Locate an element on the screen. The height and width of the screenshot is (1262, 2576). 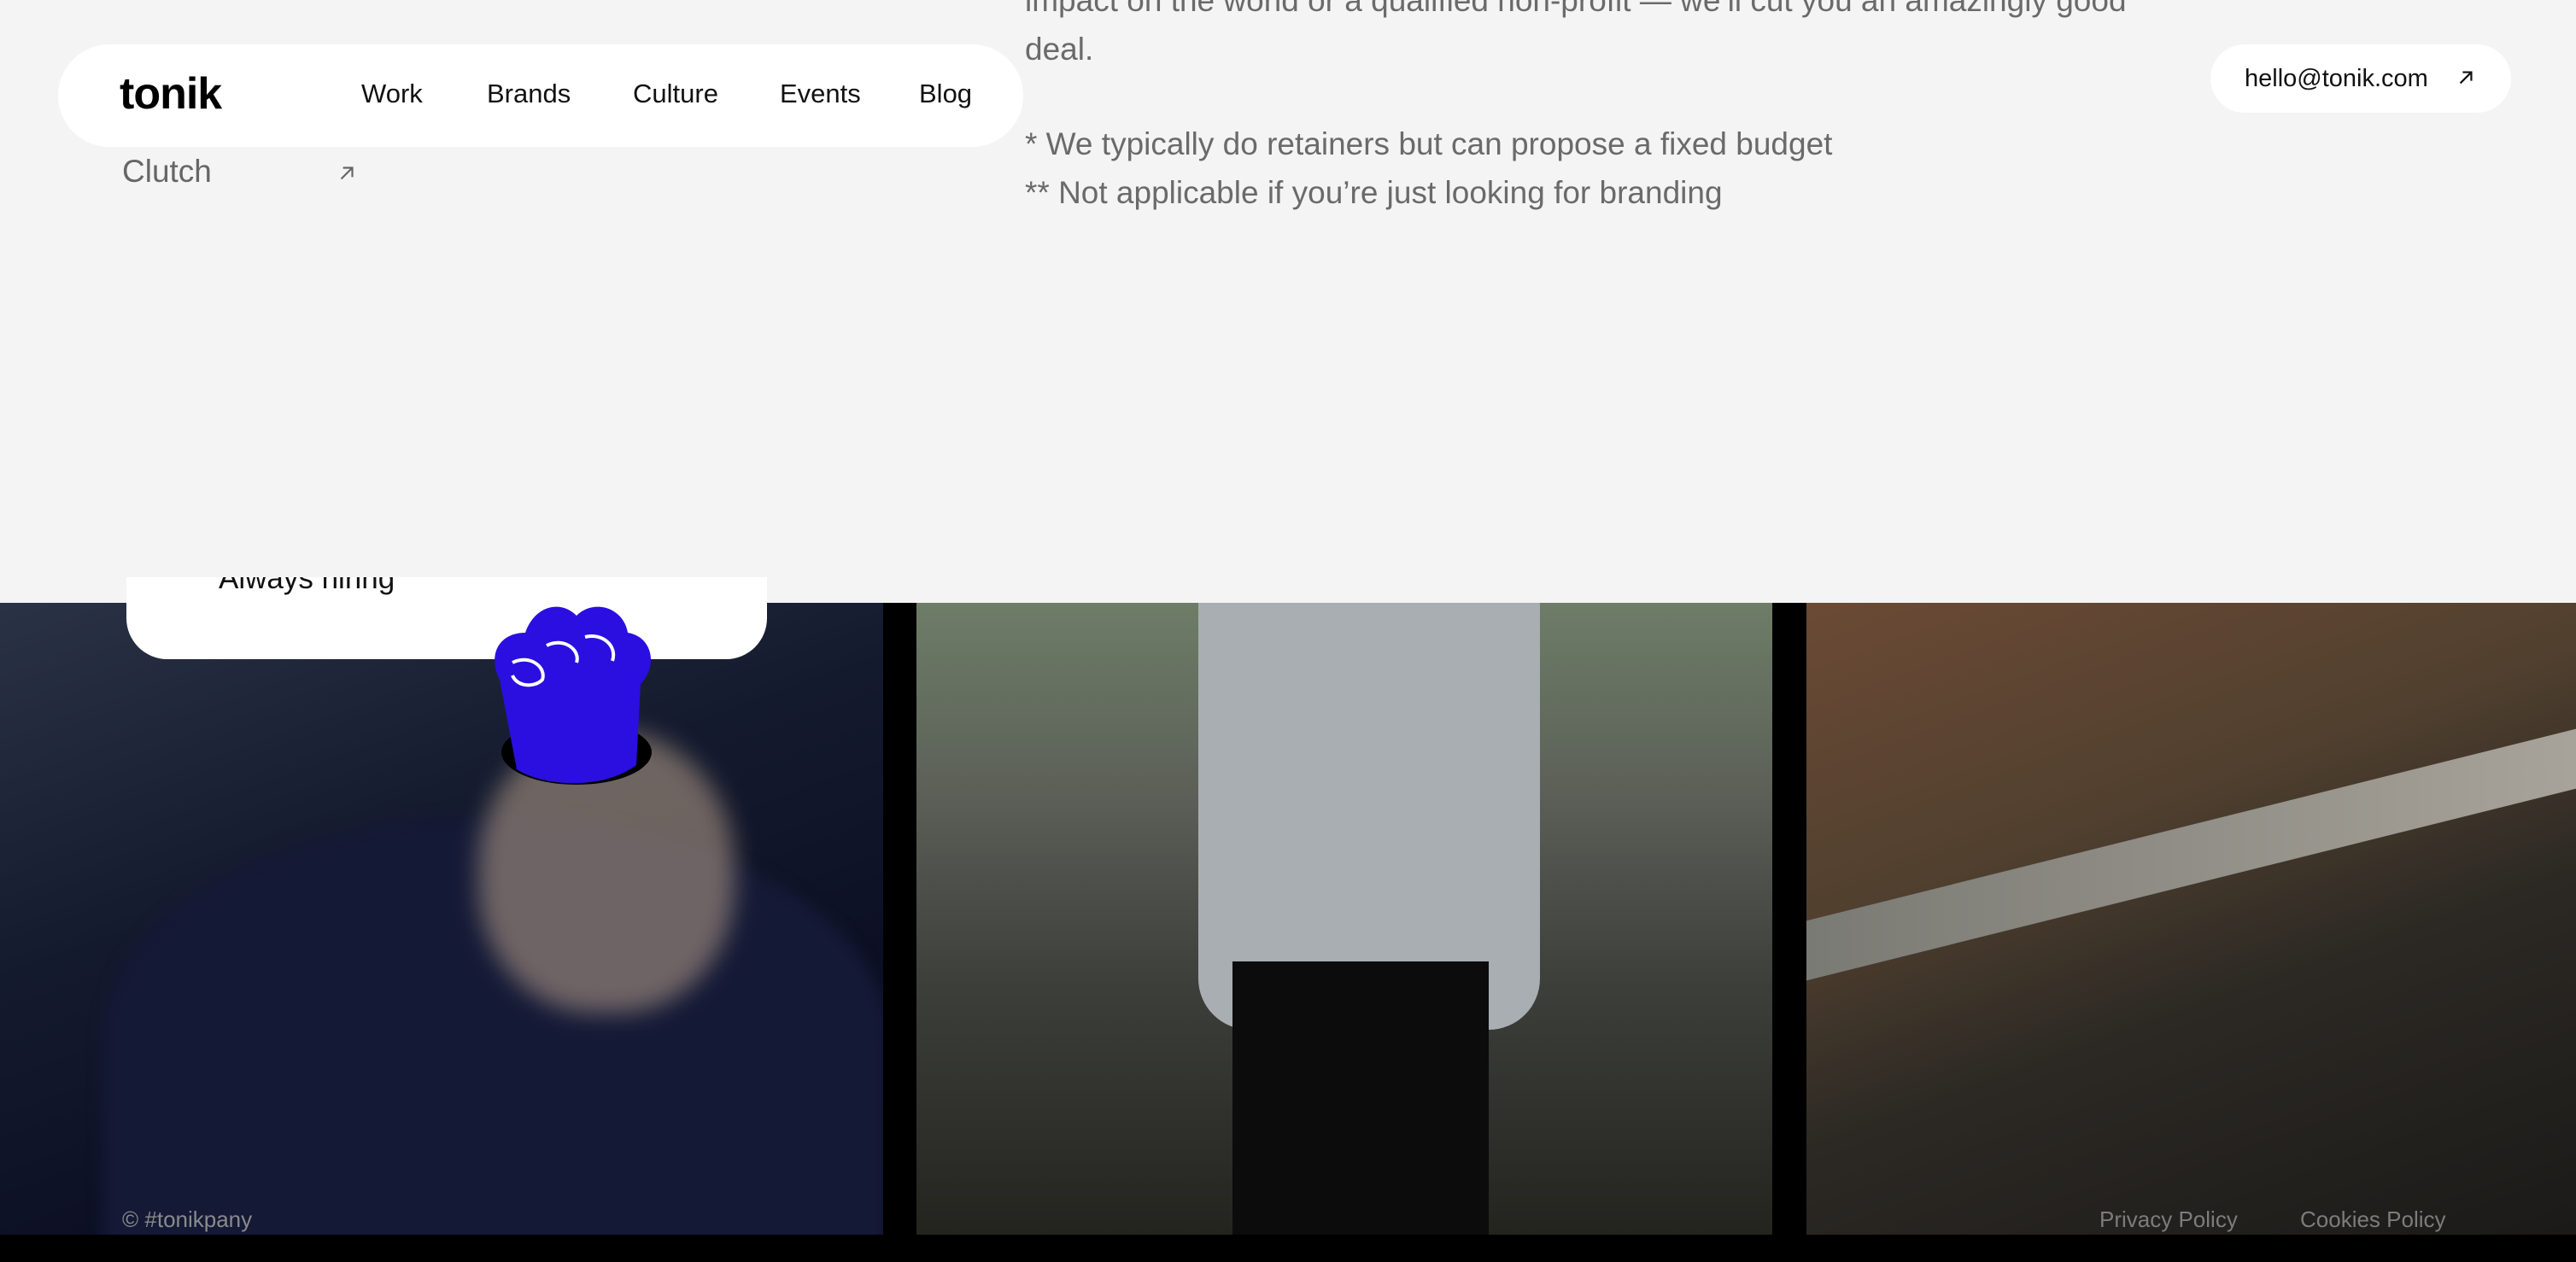
privacy-policy-link: Privacy Policy is located at coordinates (2168, 1219).